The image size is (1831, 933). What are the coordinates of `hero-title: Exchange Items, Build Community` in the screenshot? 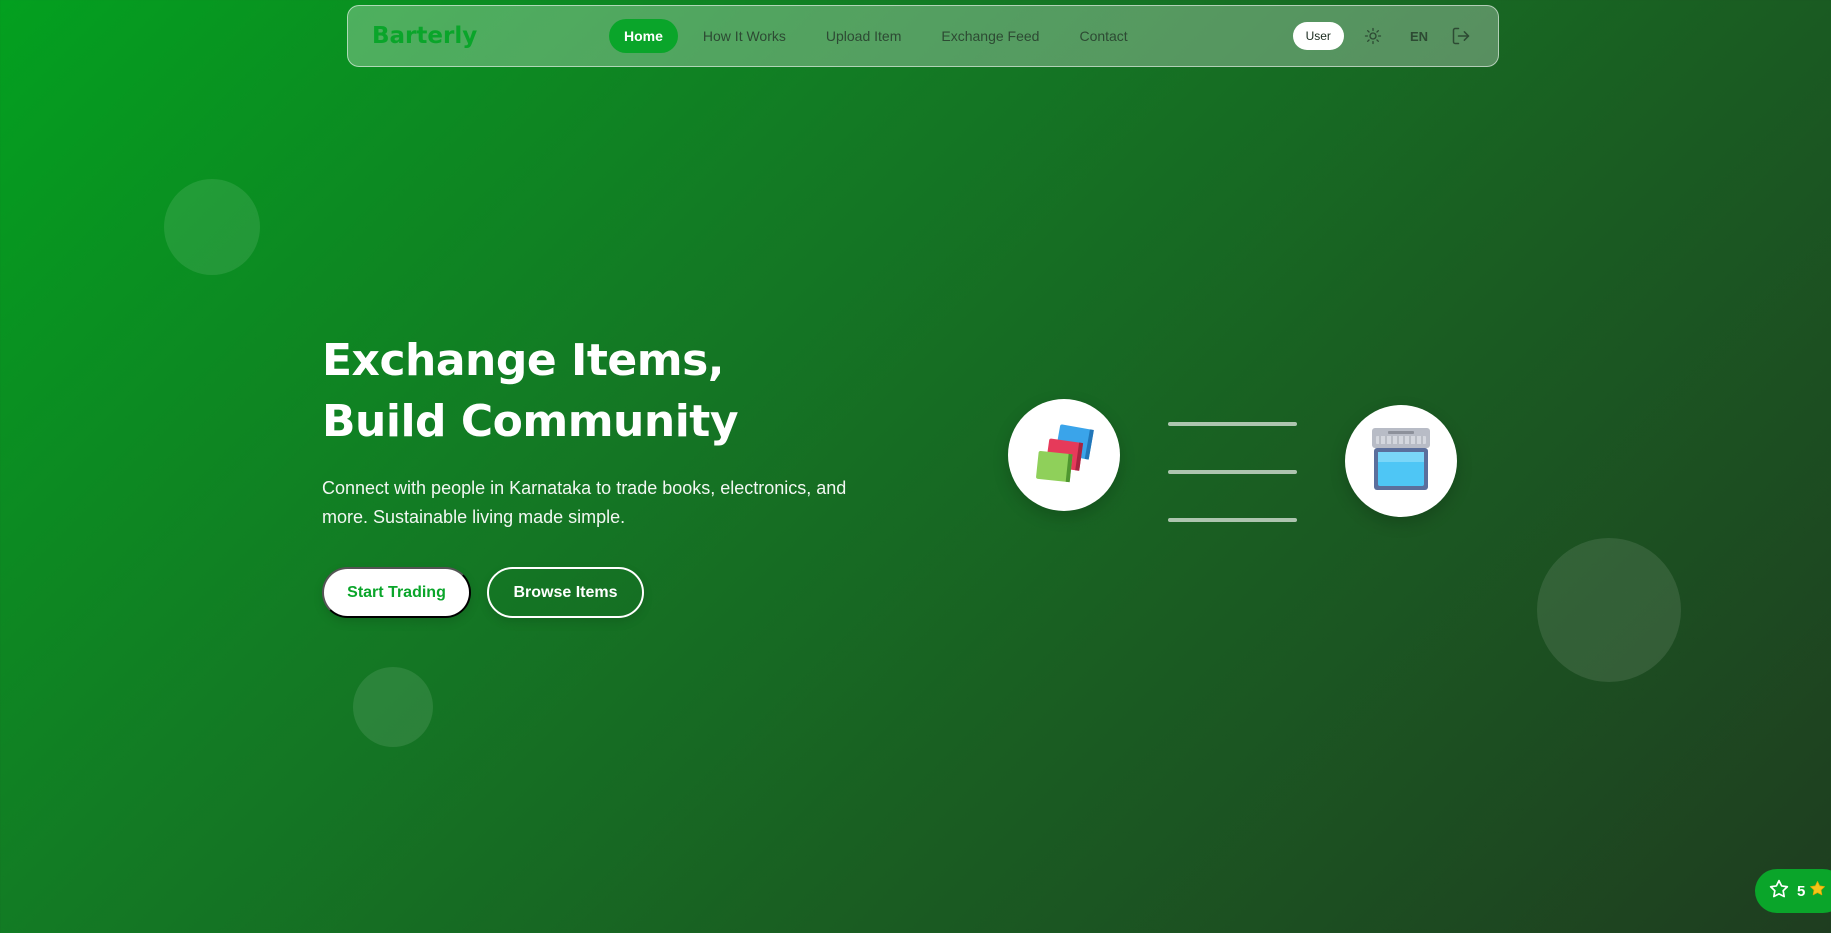 It's located at (622, 391).